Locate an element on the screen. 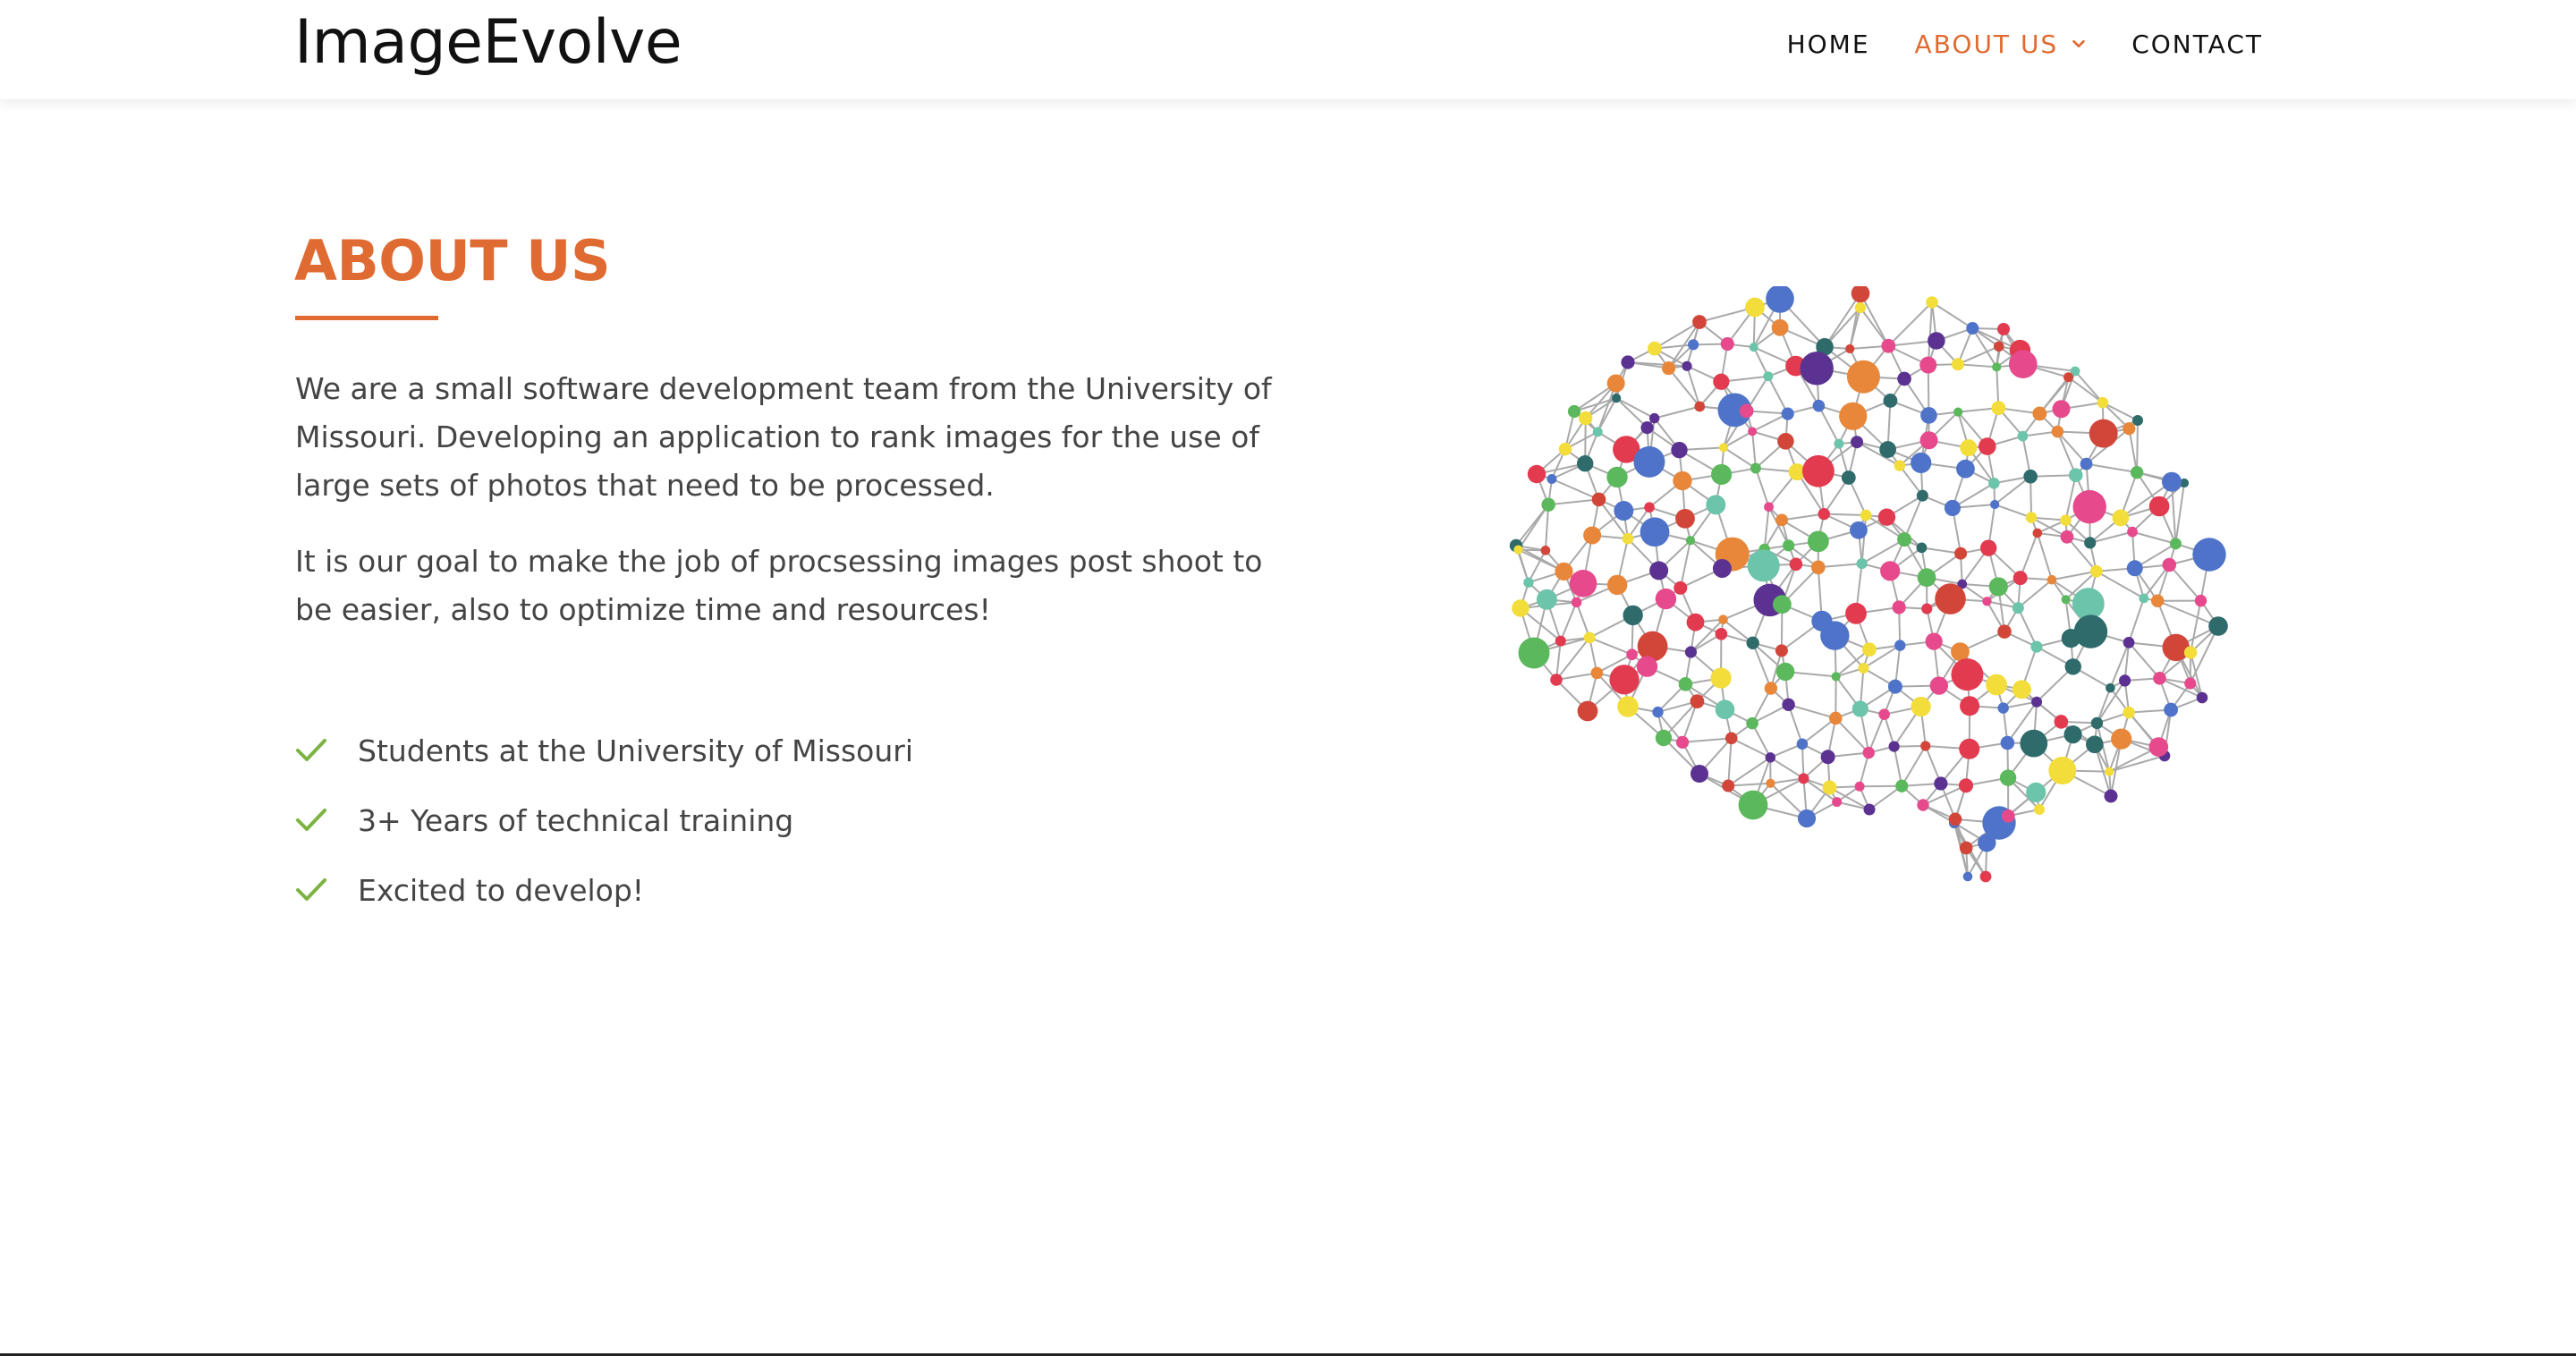 Image resolution: width=2576 pixels, height=1356 pixels. nav-contact: CONTACT is located at coordinates (2197, 44).